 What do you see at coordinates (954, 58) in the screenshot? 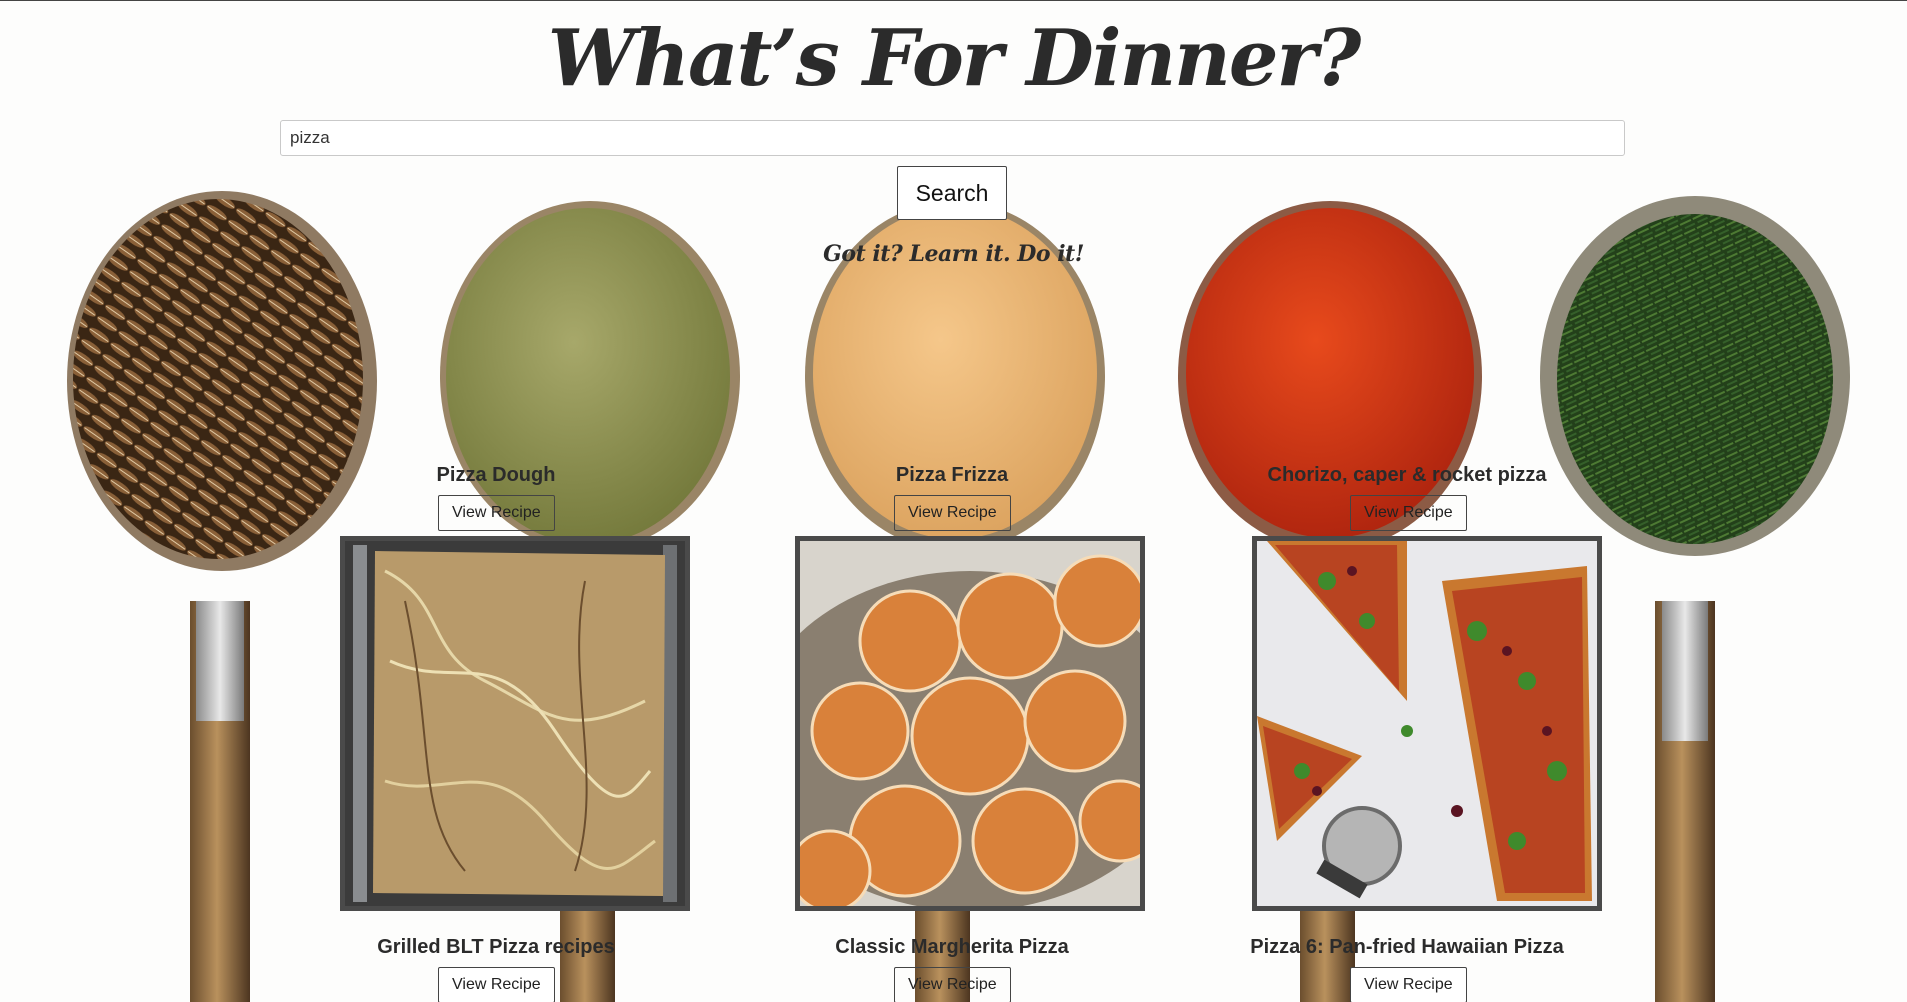
I see `page-title: What’s For Dinner?` at bounding box center [954, 58].